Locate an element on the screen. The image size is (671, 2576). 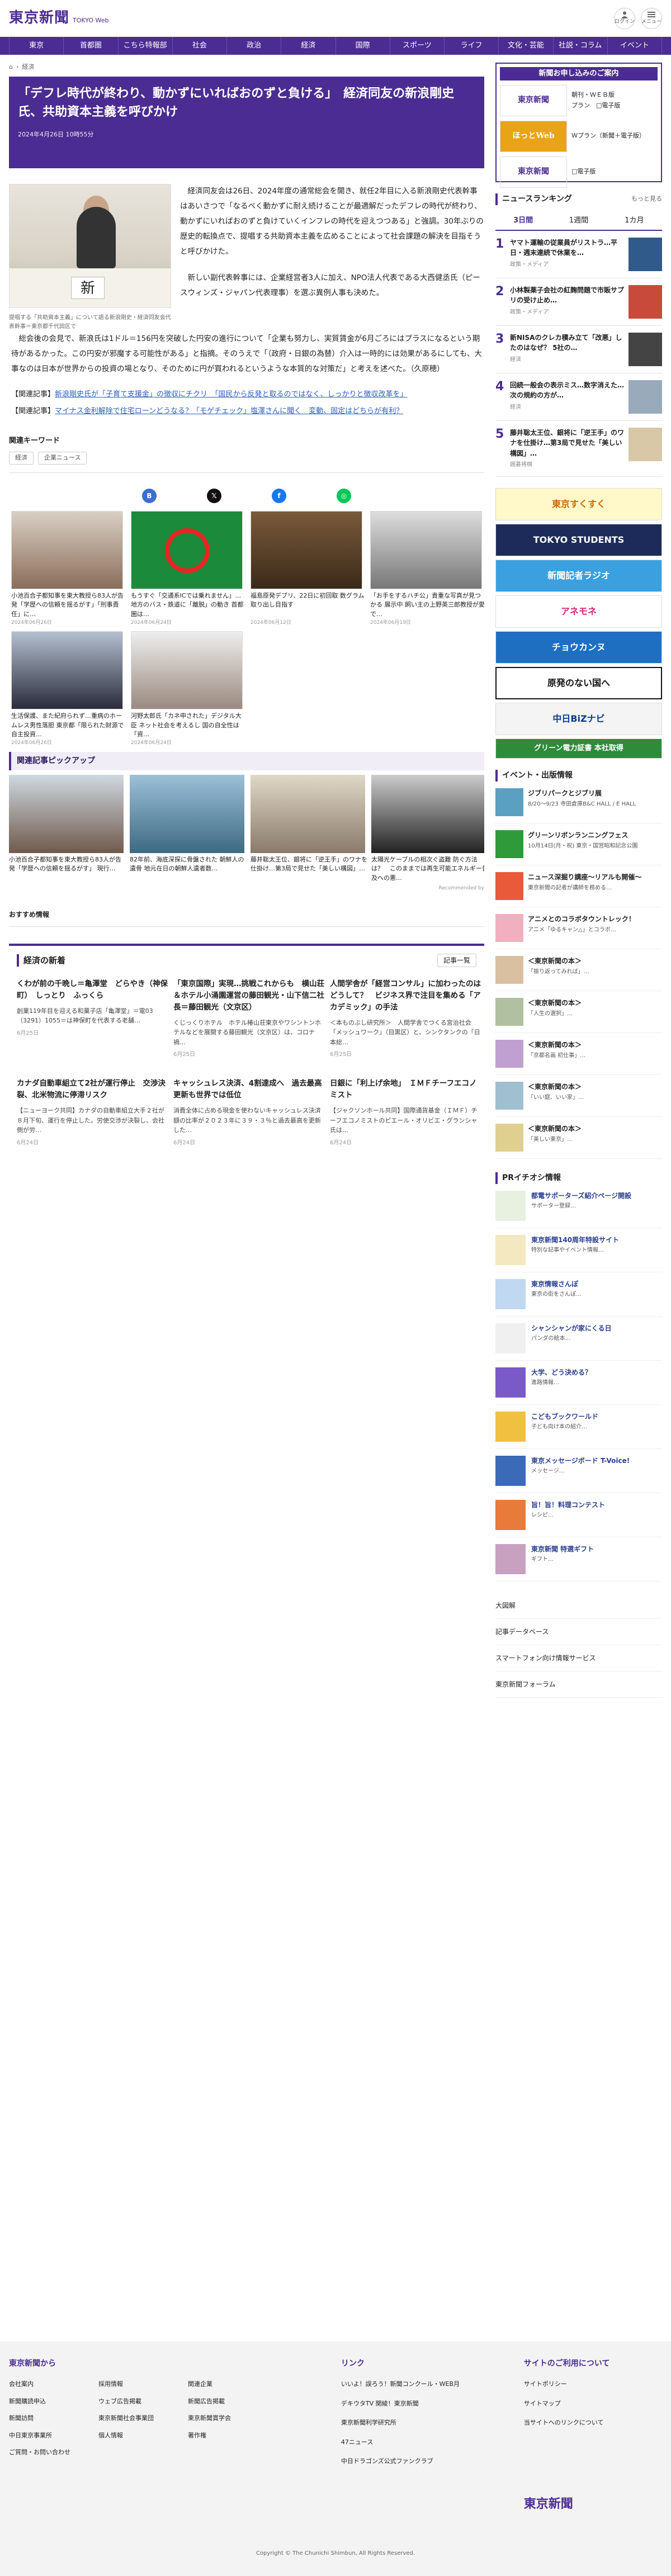
tab-3days: 3日間 is located at coordinates (523, 221).